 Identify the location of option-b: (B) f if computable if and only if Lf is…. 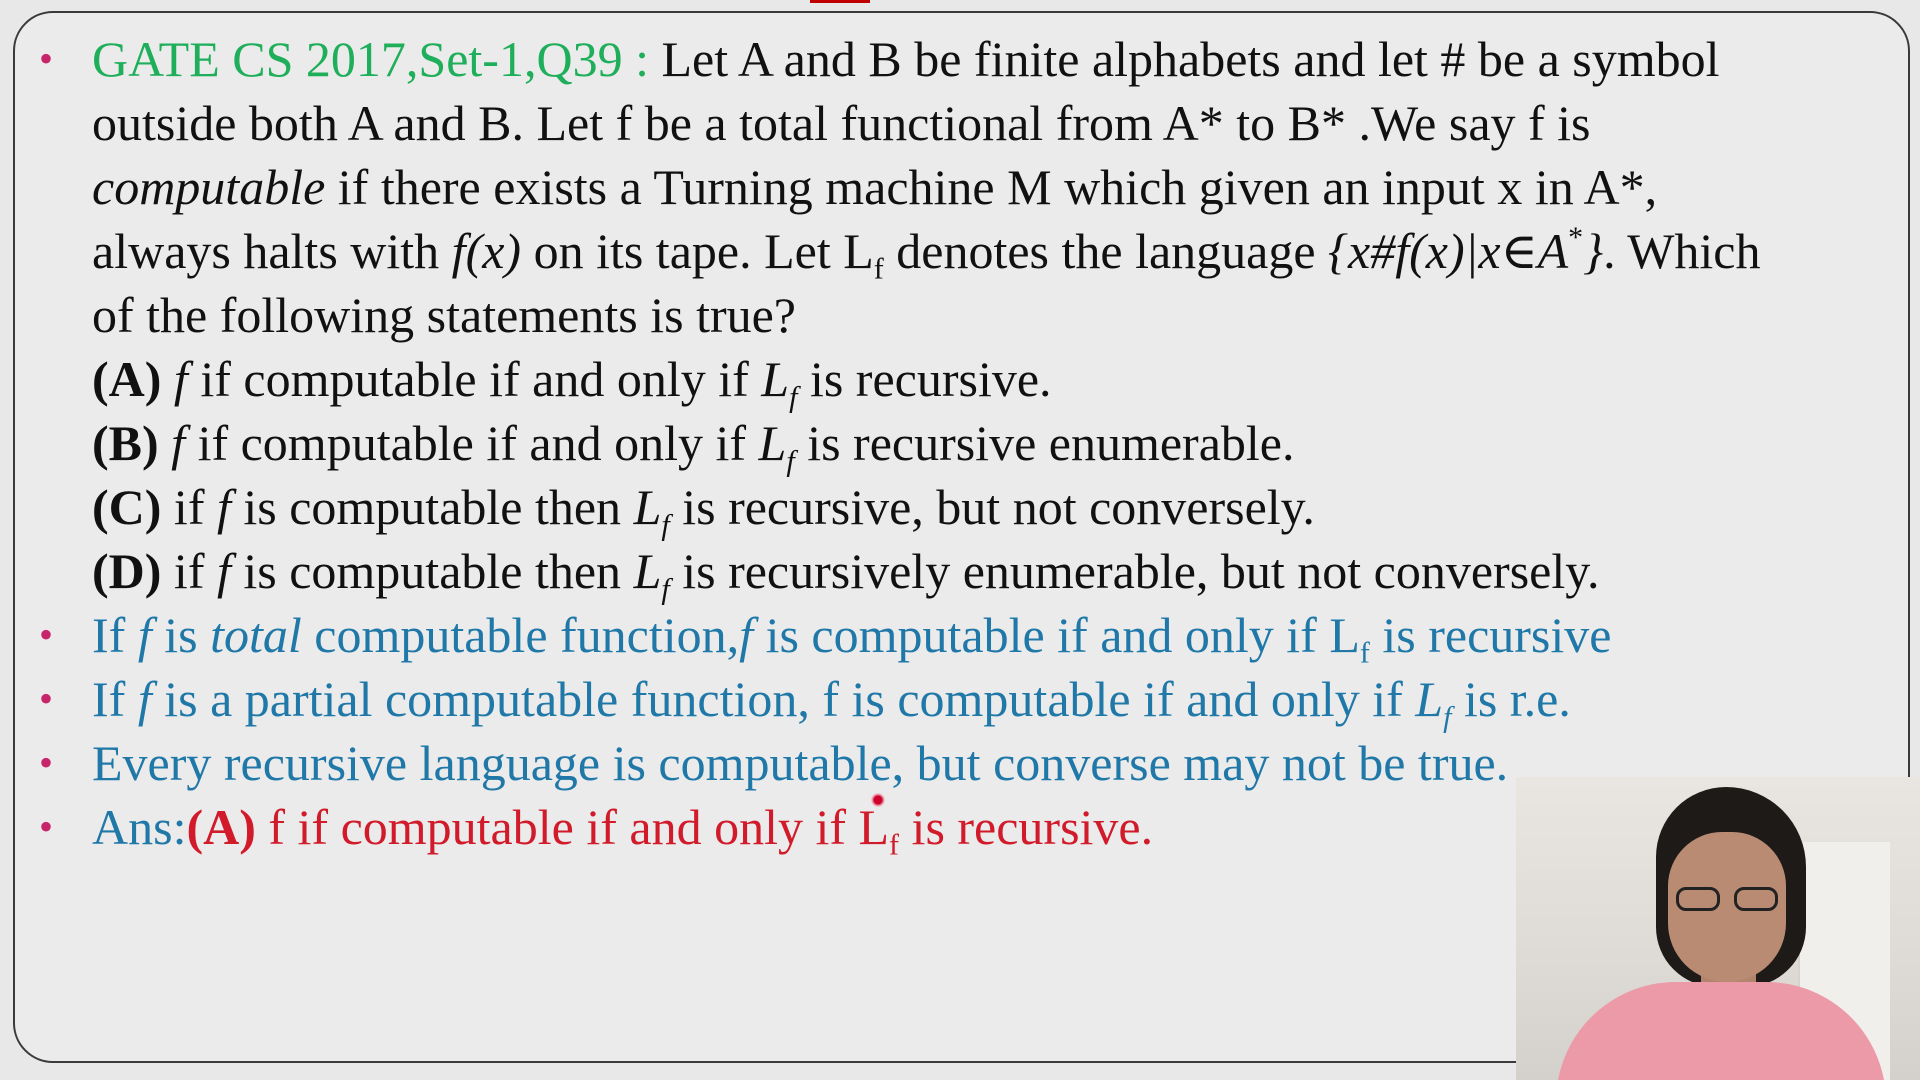
(693, 446).